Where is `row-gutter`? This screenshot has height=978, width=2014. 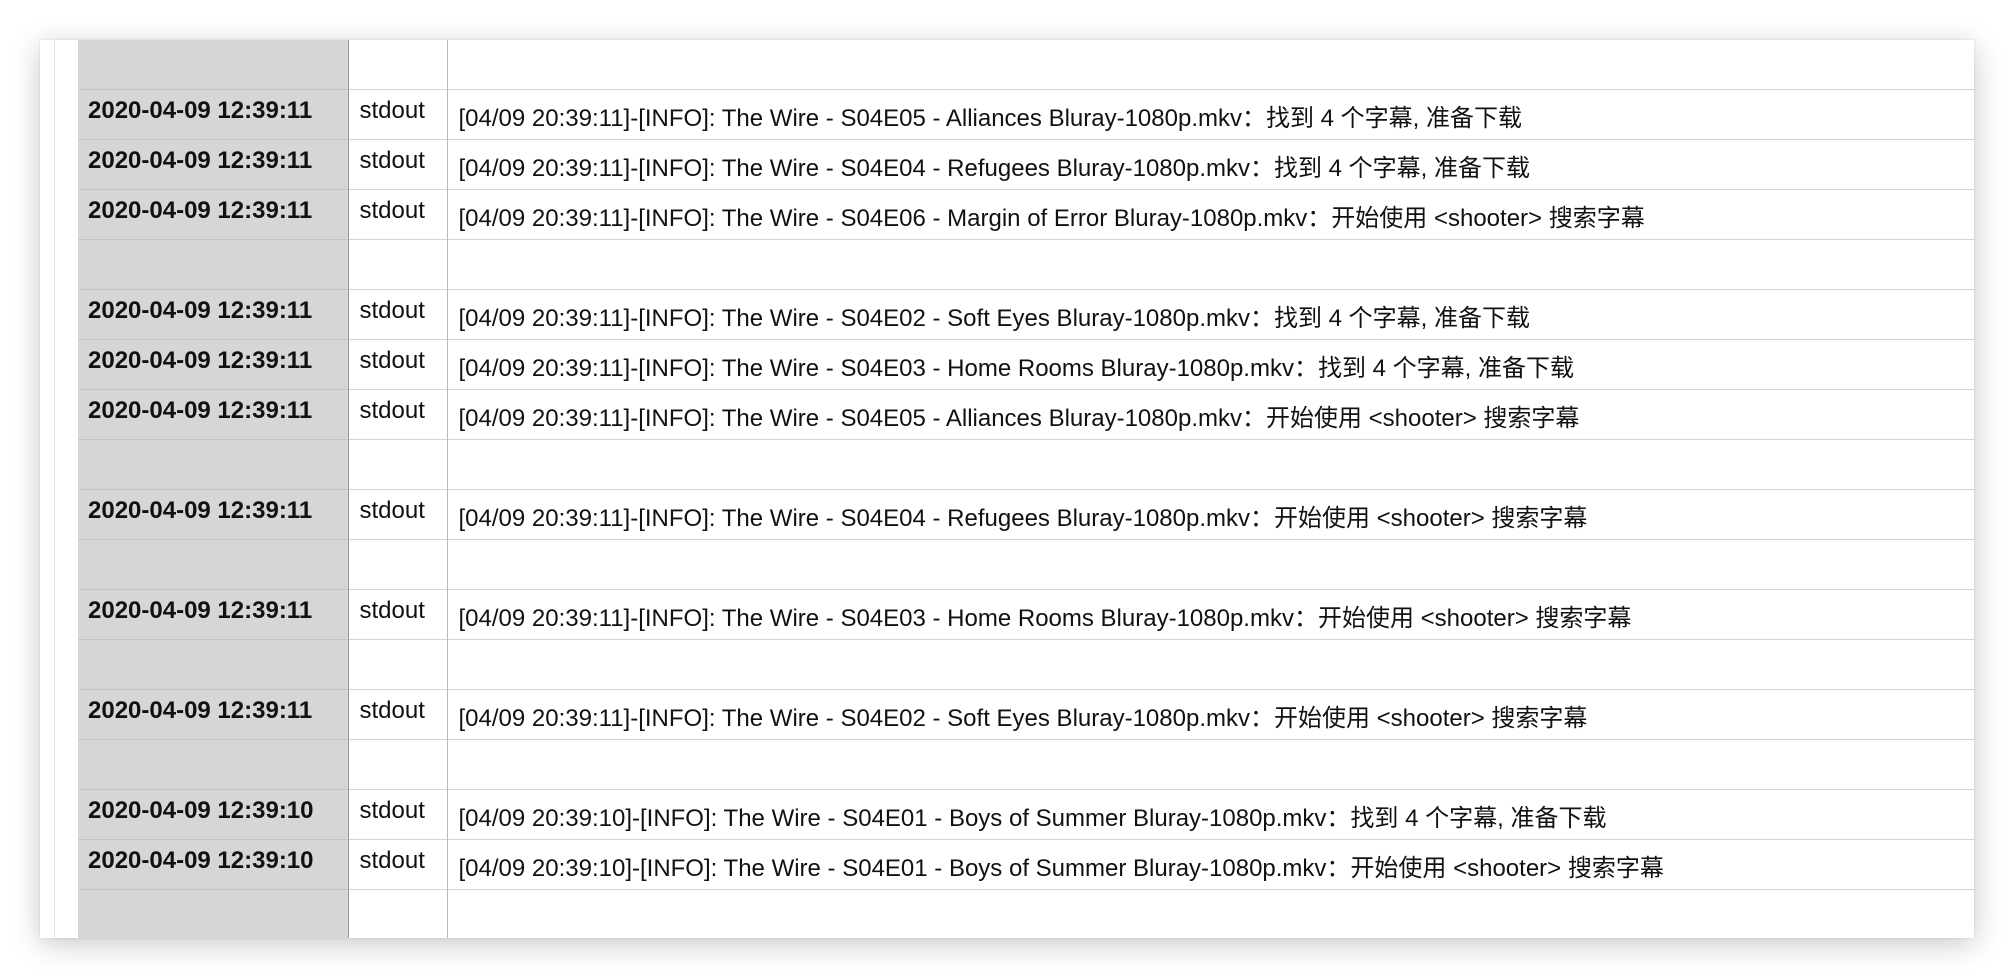
row-gutter is located at coordinates (60, 489).